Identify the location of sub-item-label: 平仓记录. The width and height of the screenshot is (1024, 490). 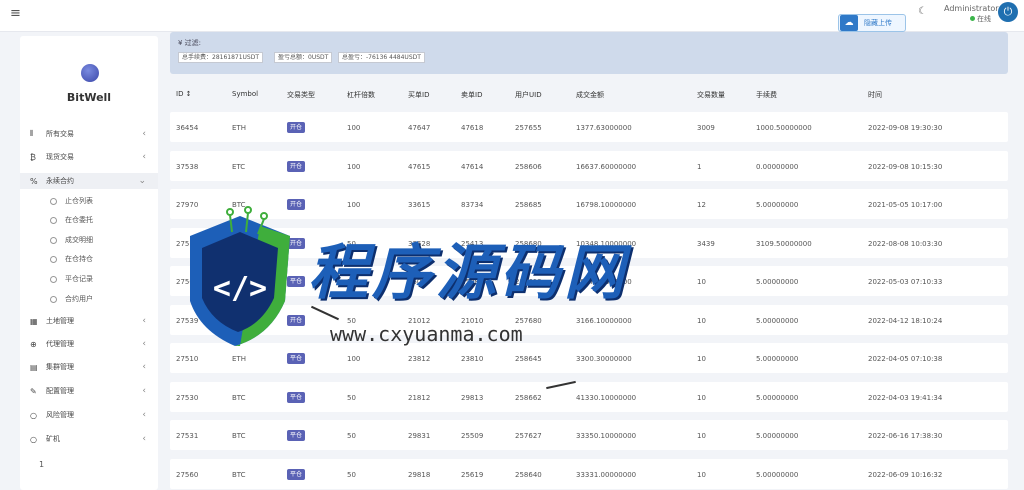
(79, 279).